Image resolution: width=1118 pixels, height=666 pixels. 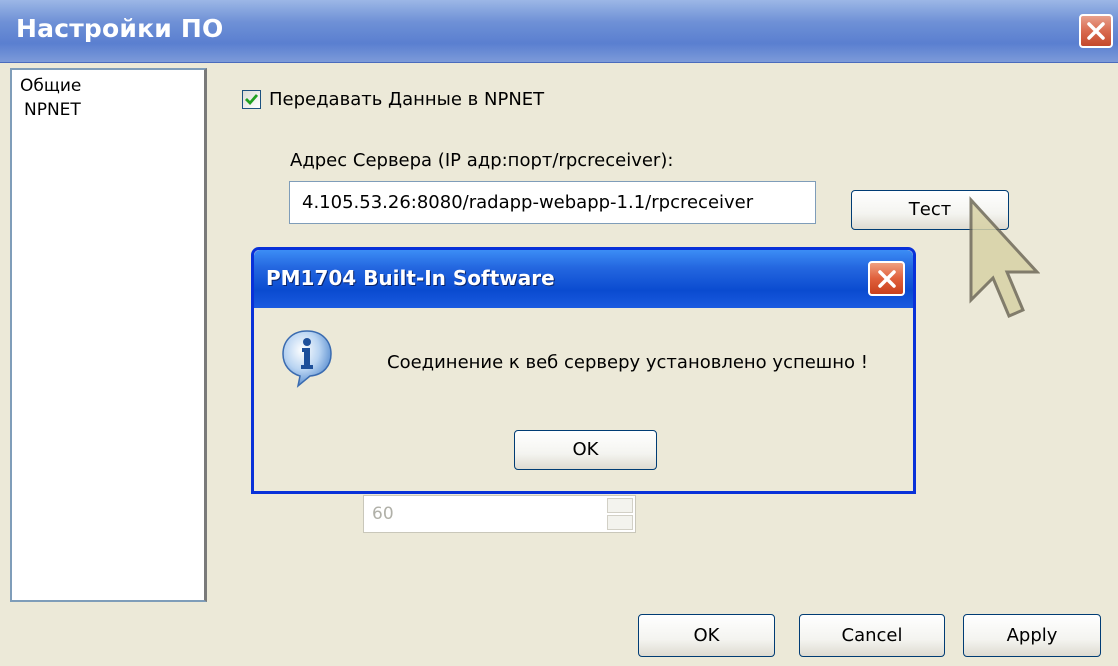 I want to click on send-data-checkbox, so click(x=251, y=99).